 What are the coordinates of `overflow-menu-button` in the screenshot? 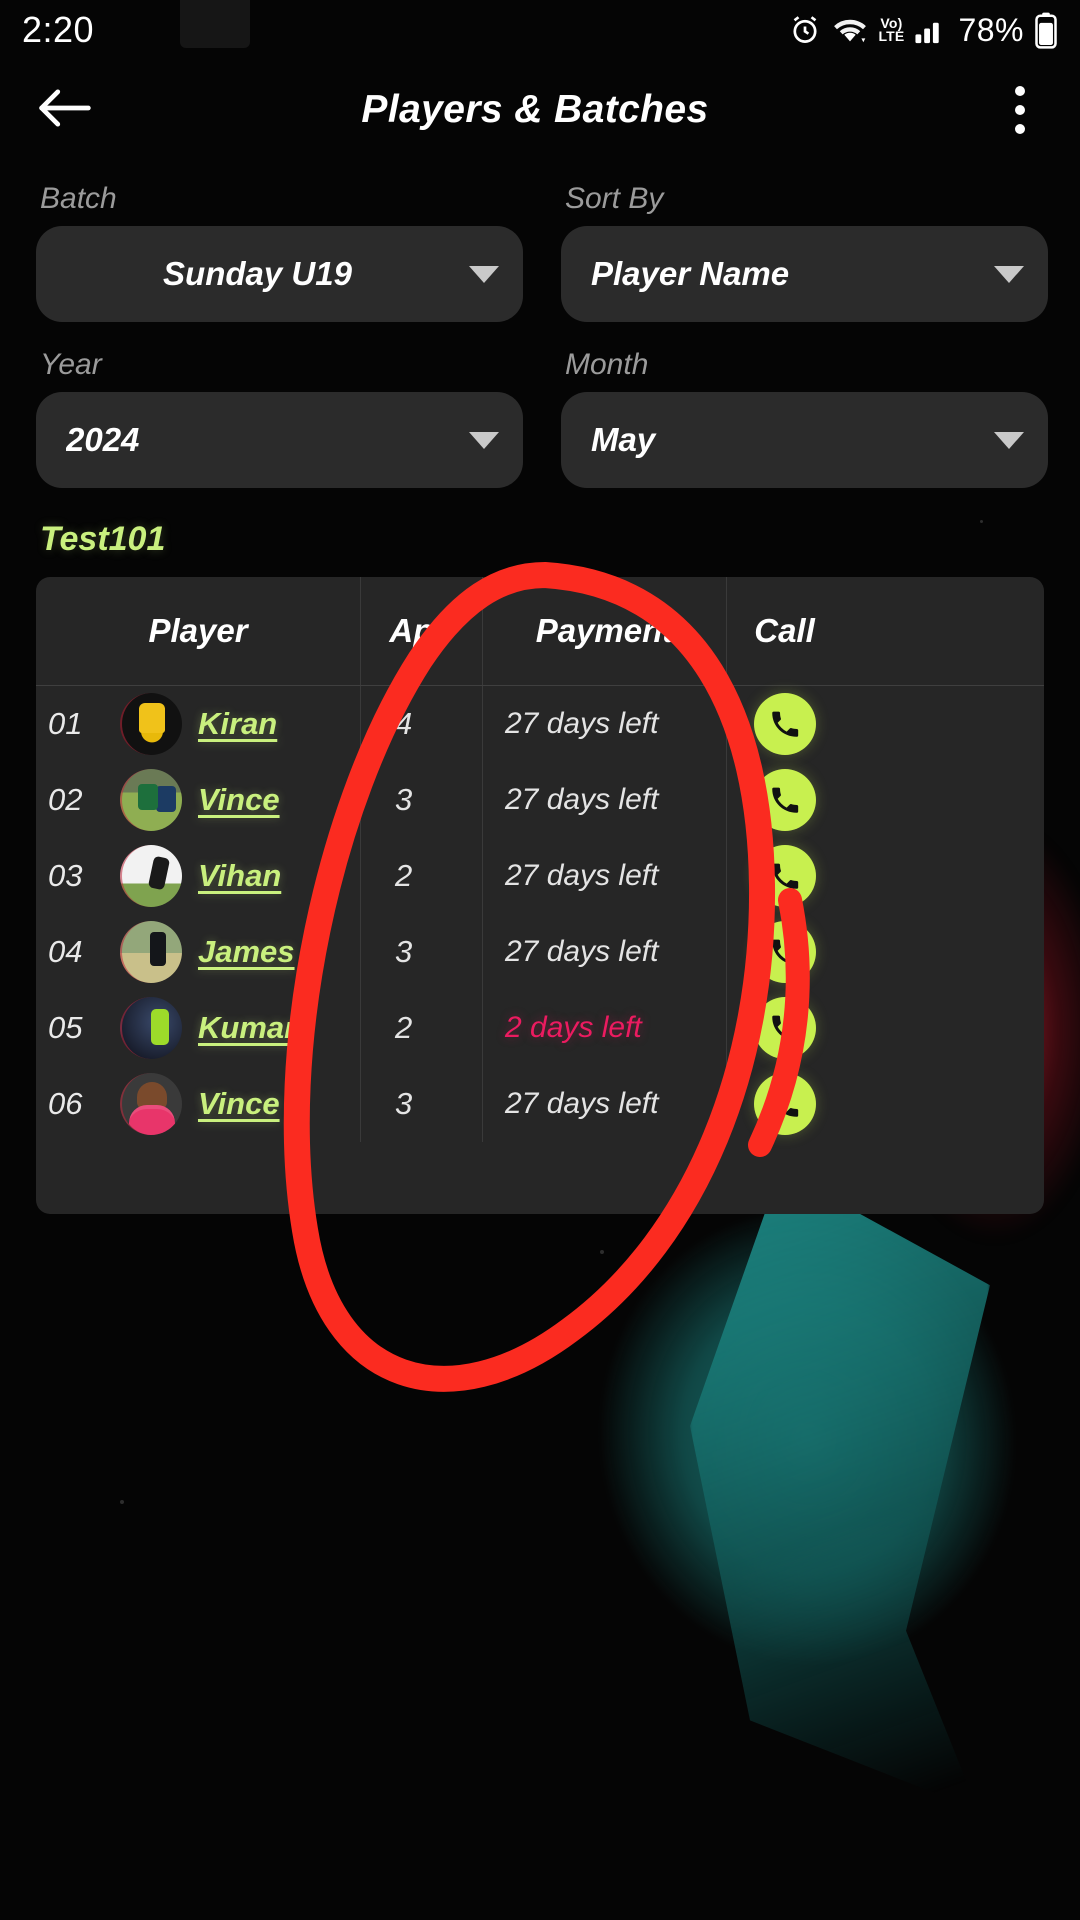 It's located at (1020, 110).